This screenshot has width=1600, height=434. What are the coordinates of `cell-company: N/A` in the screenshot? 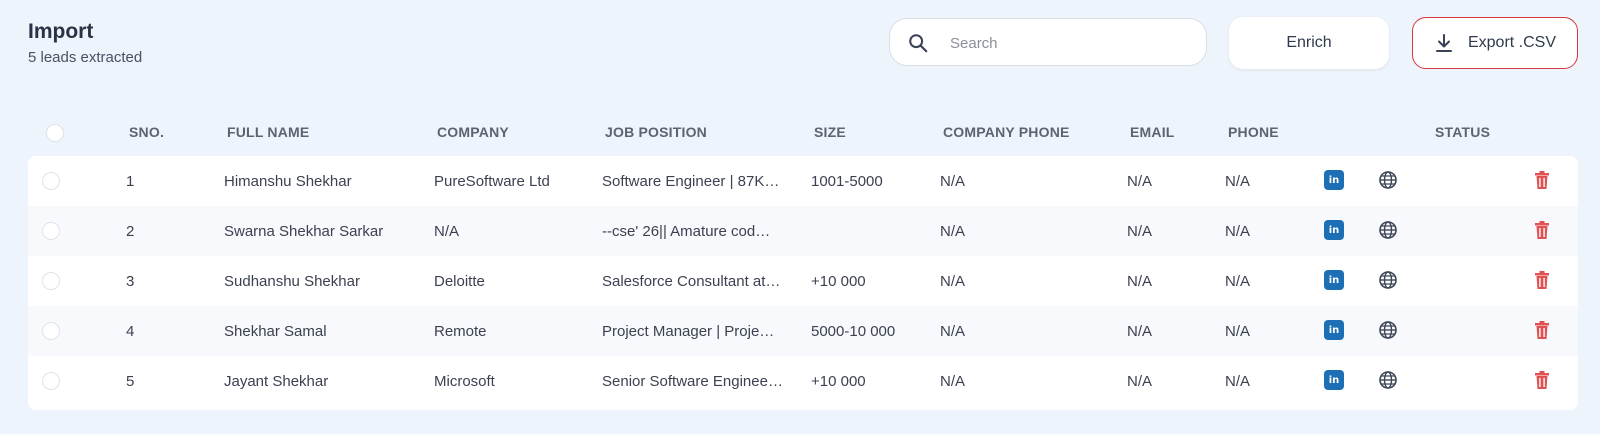 It's located at (447, 231).